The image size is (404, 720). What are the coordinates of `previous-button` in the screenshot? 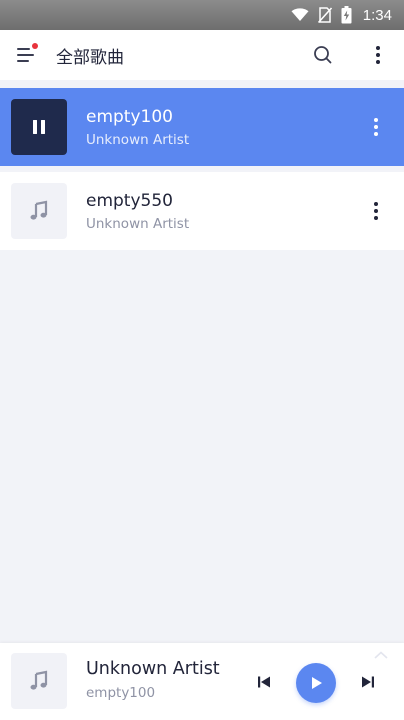 It's located at (264, 682).